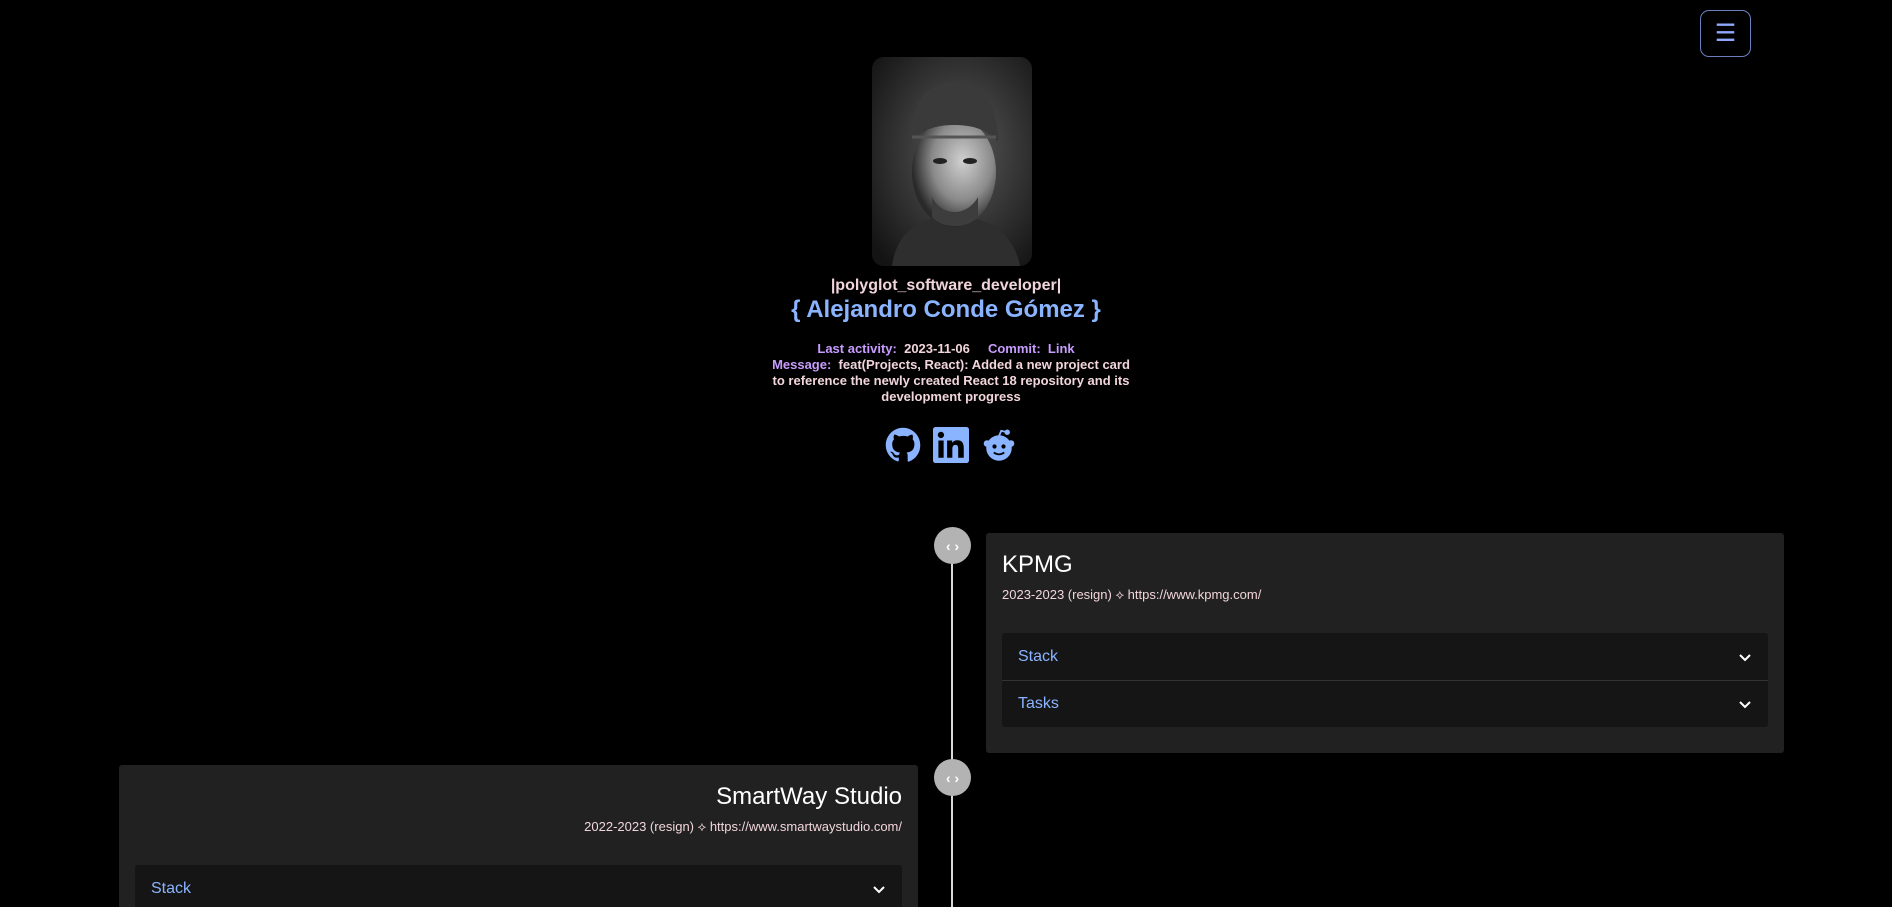 This screenshot has height=907, width=1892. I want to click on details-accordion: Stack, so click(518, 886).